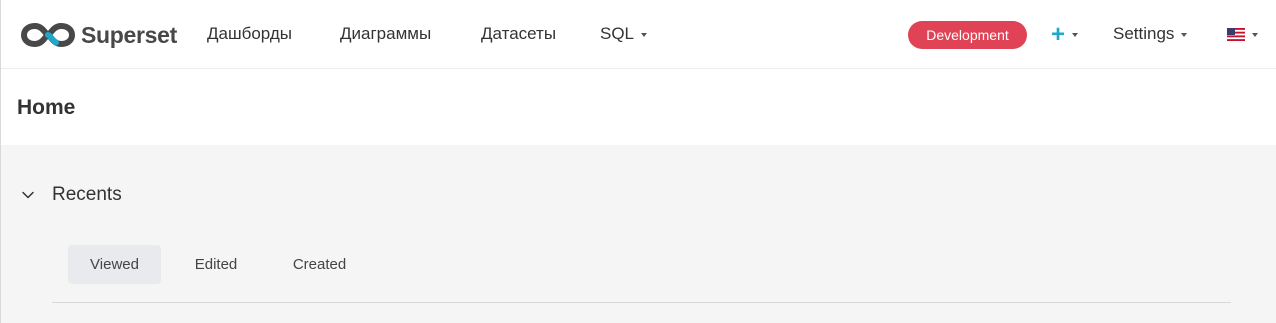 This screenshot has height=323, width=1276. I want to click on nav-item-charts: Диаграммы, so click(385, 34).